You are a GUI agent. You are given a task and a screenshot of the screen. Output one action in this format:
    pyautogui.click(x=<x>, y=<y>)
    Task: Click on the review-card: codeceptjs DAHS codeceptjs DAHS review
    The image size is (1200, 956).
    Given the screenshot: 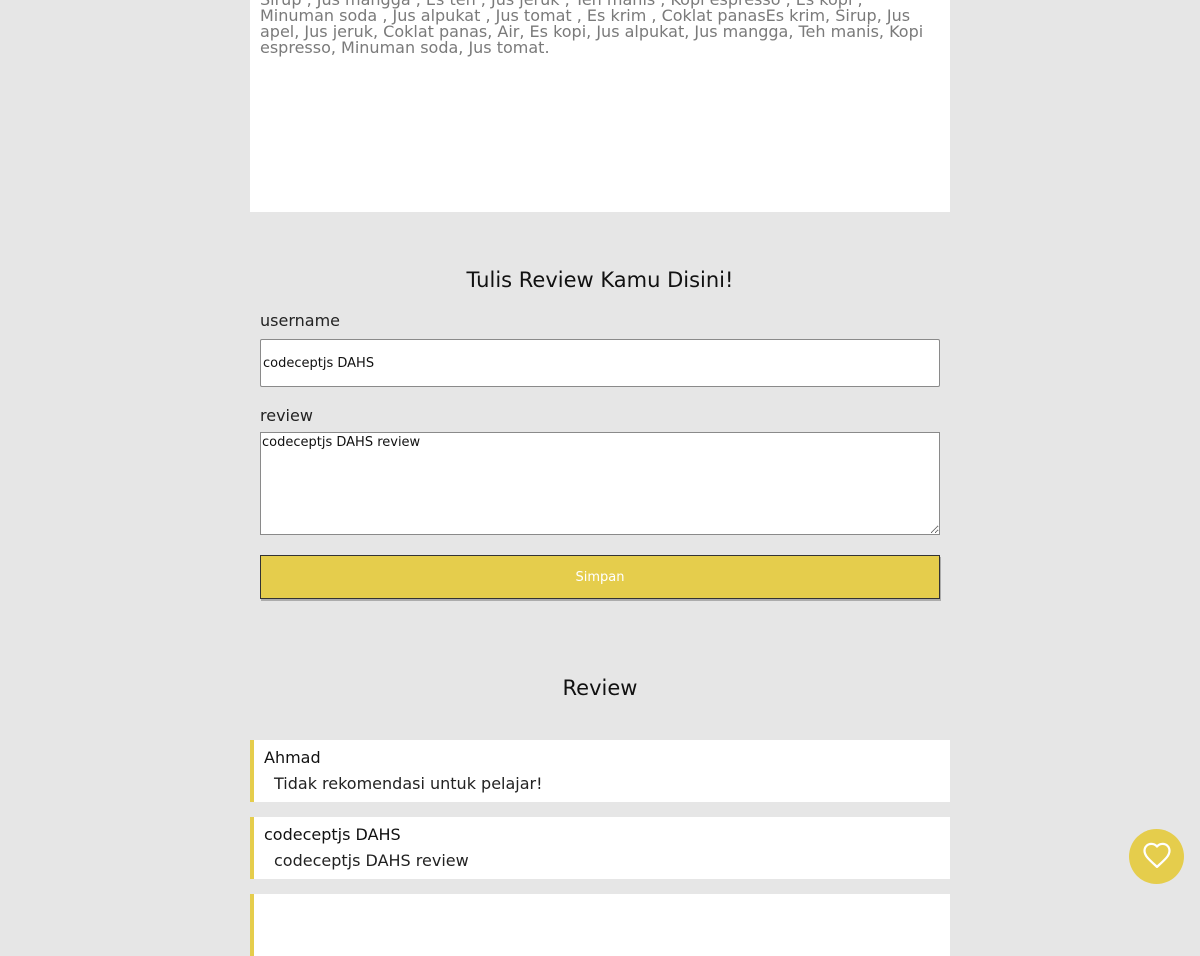 What is the action you would take?
    pyautogui.click(x=600, y=848)
    